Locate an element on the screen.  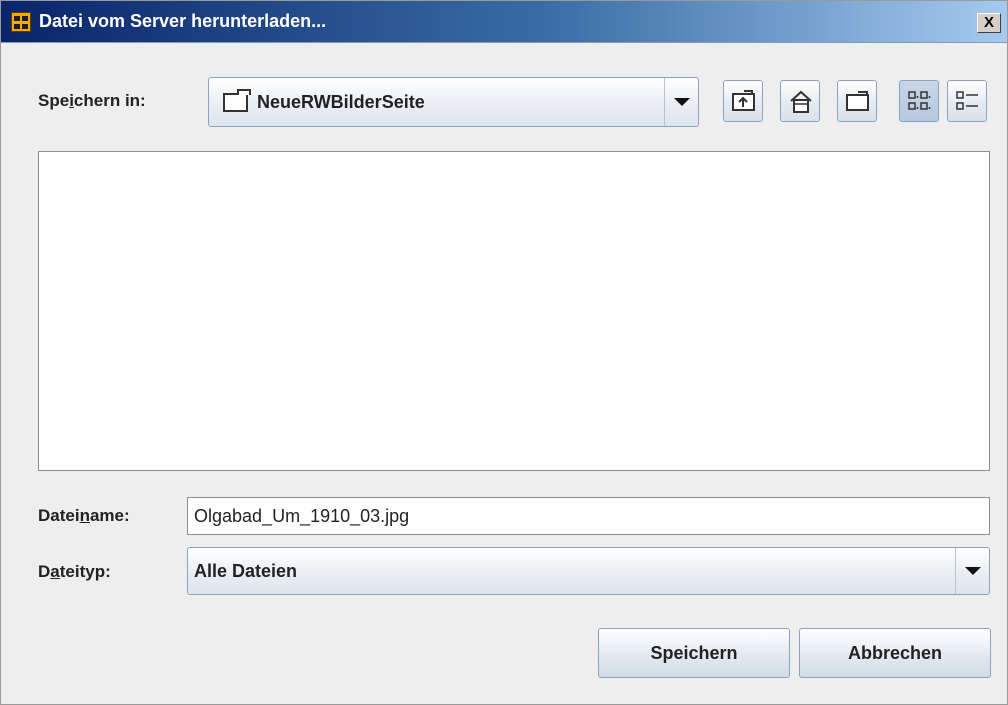
look-in-label: Speichern in: is located at coordinates (92, 100).